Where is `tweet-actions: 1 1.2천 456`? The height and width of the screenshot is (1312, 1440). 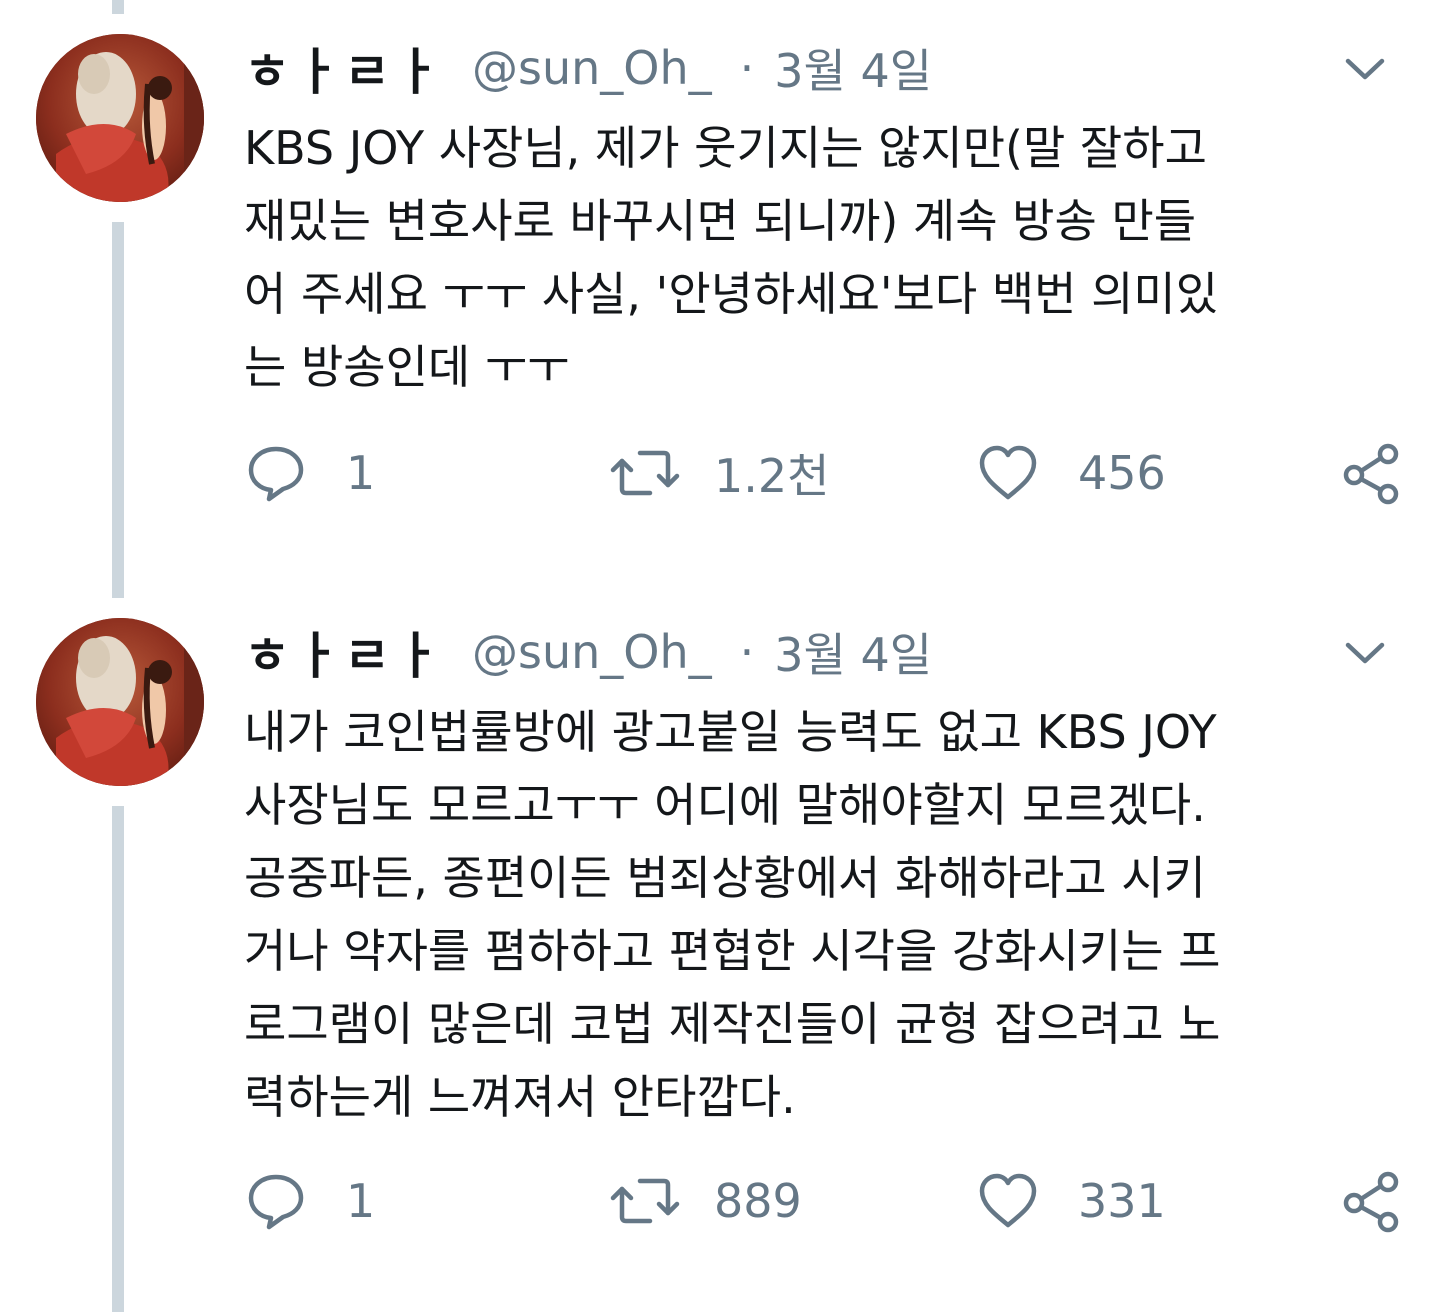
tweet-actions: 1 1.2천 456 is located at coordinates (824, 473).